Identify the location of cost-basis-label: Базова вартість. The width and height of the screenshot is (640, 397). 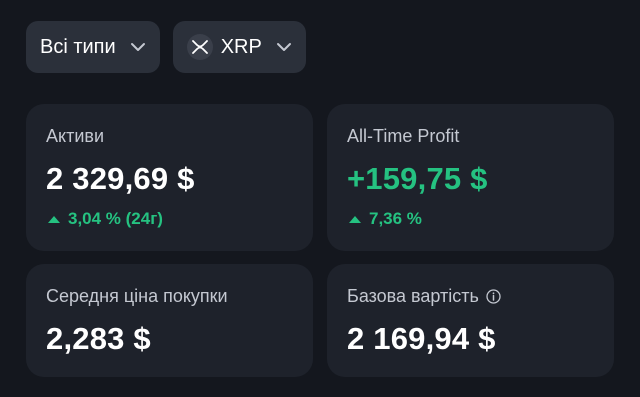
(413, 296).